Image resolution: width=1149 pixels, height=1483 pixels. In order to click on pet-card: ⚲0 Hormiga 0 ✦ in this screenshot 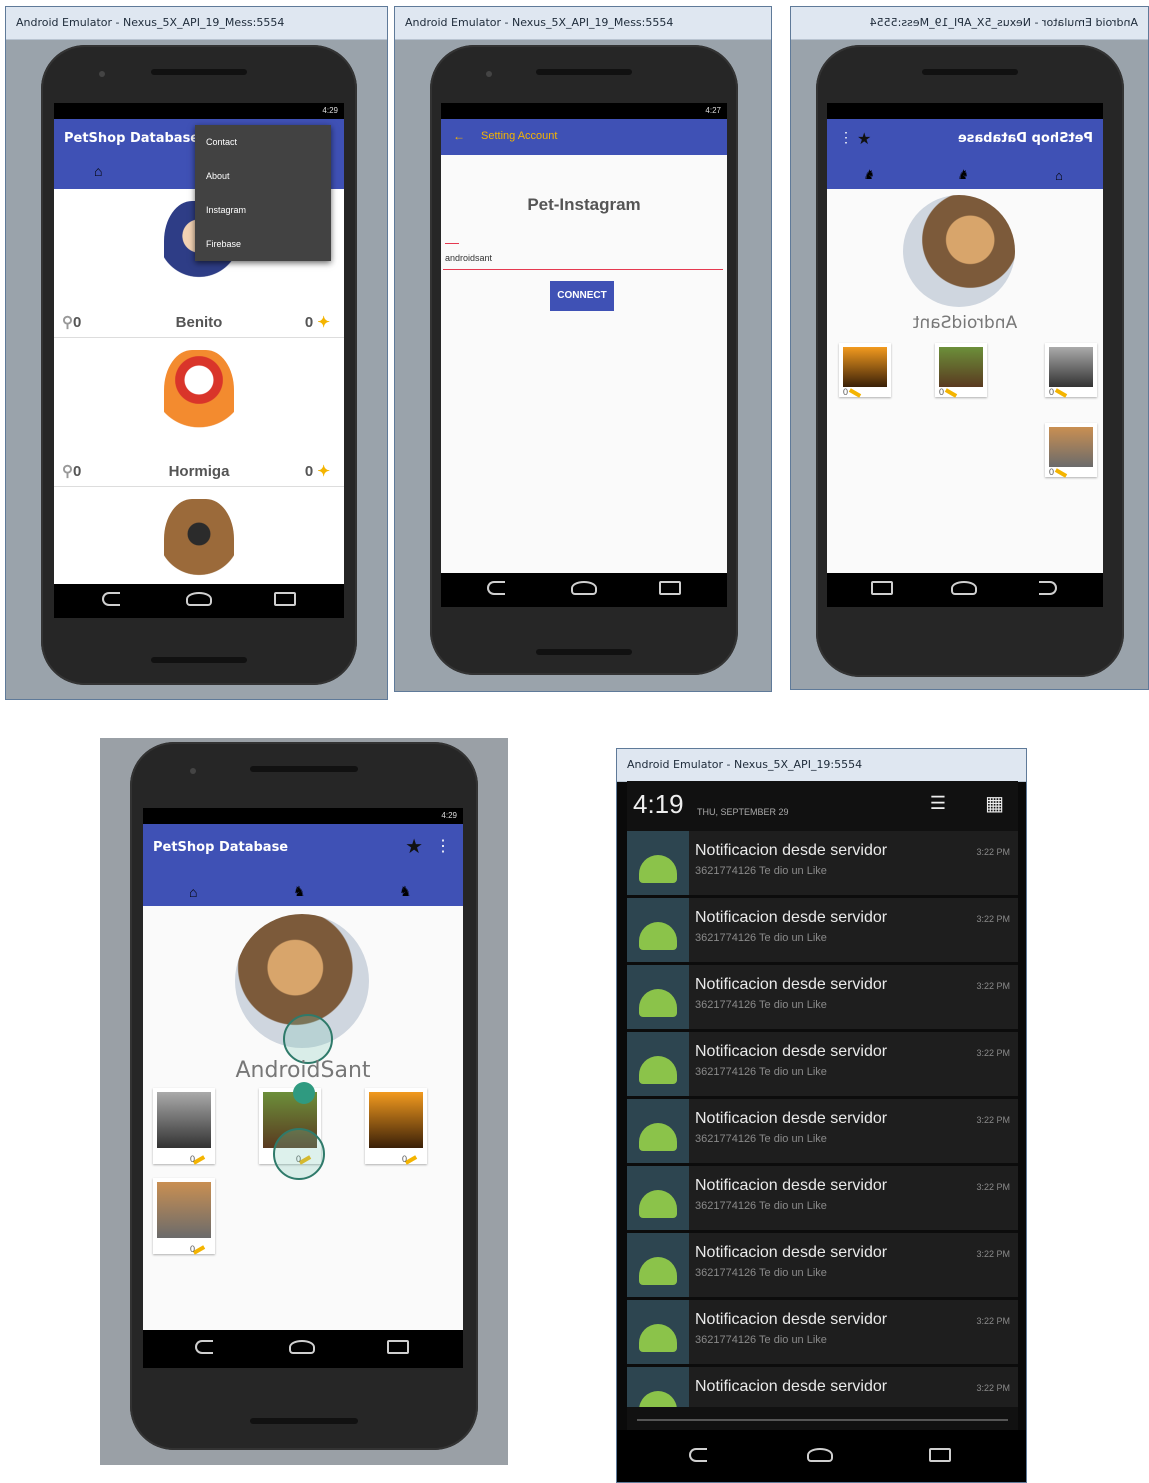, I will do `click(199, 412)`.